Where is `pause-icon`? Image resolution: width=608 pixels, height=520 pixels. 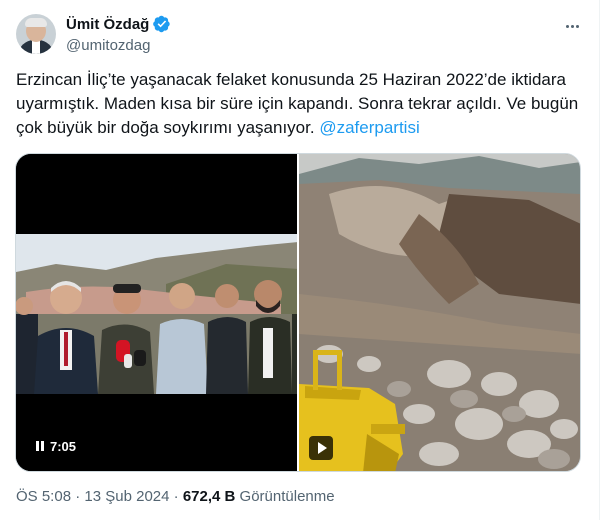
pause-icon is located at coordinates (40, 446).